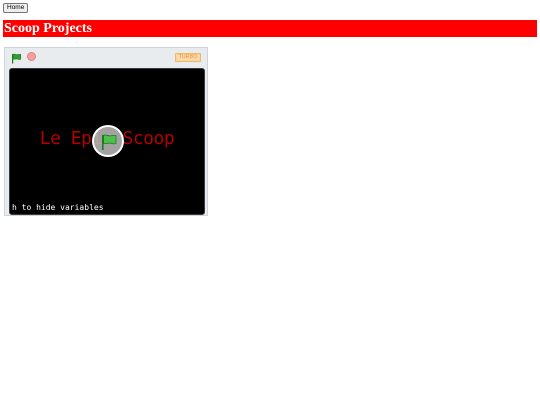 This screenshot has height=405, width=540. What do you see at coordinates (31, 56) in the screenshot?
I see `stop-icon` at bounding box center [31, 56].